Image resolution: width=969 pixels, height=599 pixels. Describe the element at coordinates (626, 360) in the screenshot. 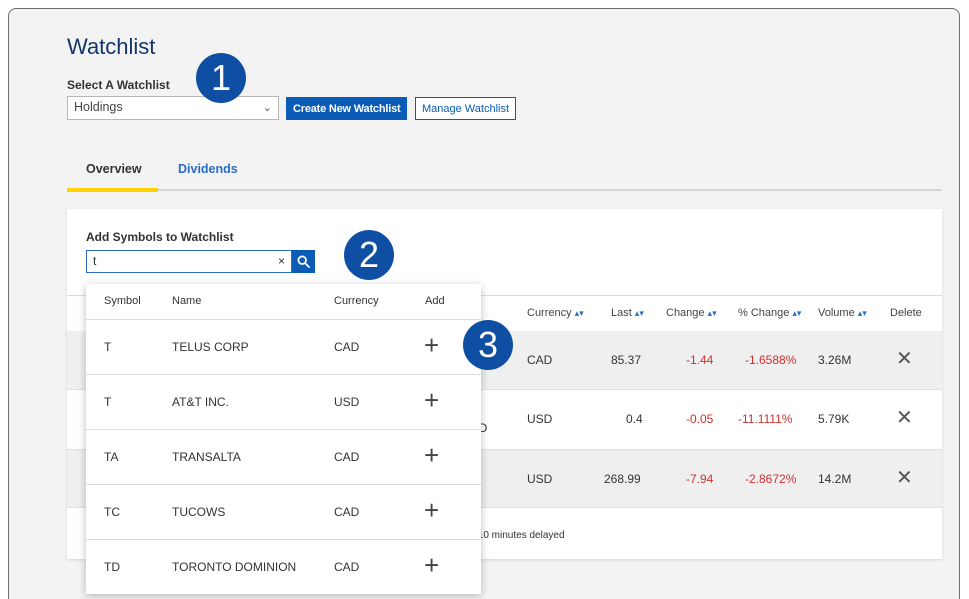

I see `cell-last: 85.37` at that location.